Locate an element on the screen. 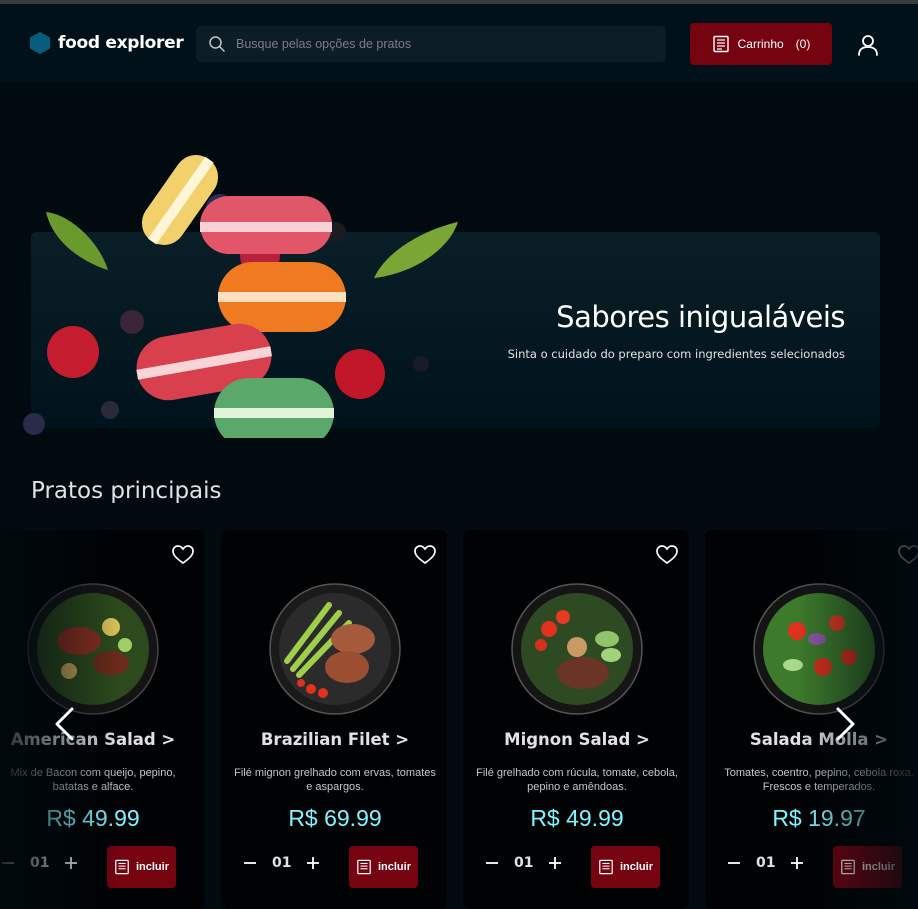  section-title: Pratos principais is located at coordinates (126, 491).